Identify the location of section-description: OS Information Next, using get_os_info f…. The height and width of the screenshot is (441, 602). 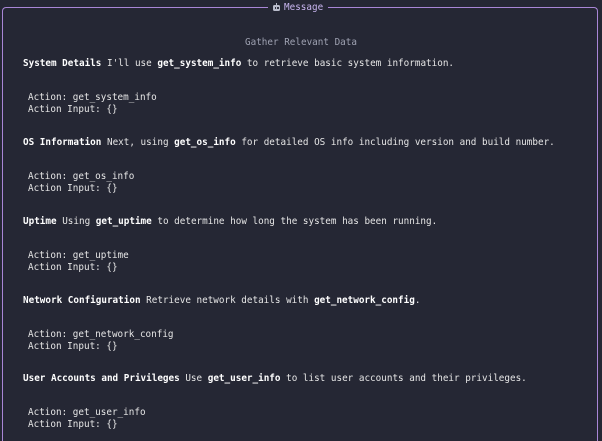
(289, 142).